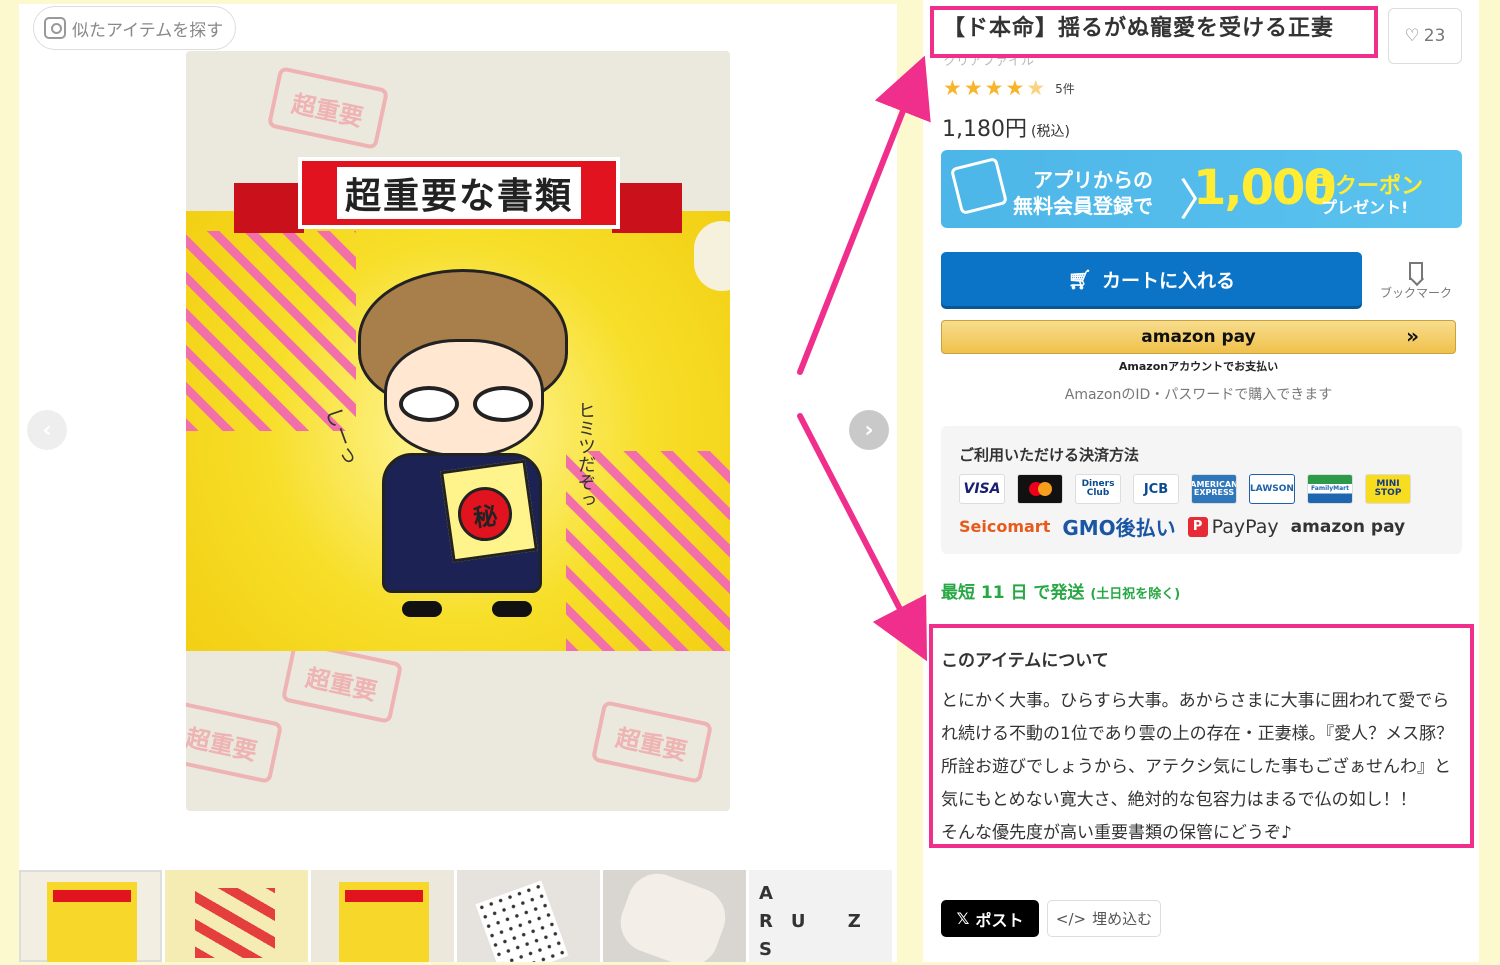 This screenshot has width=1500, height=965. I want to click on ministop-icon: MINI STOP, so click(1388, 489).